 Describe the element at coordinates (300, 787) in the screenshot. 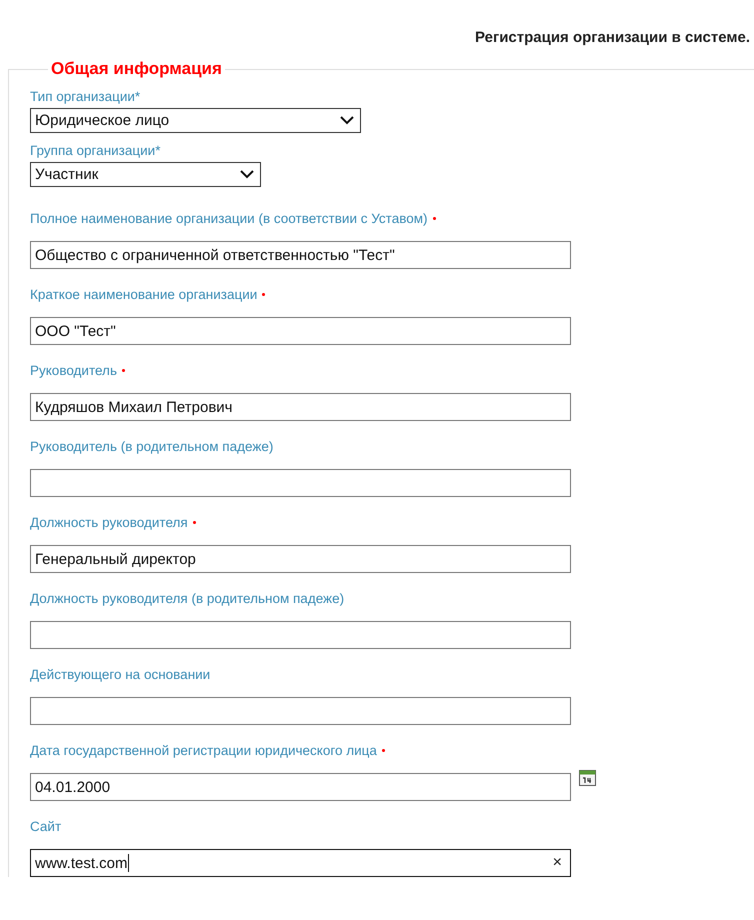

I see `date-field: 04.01.2000` at that location.